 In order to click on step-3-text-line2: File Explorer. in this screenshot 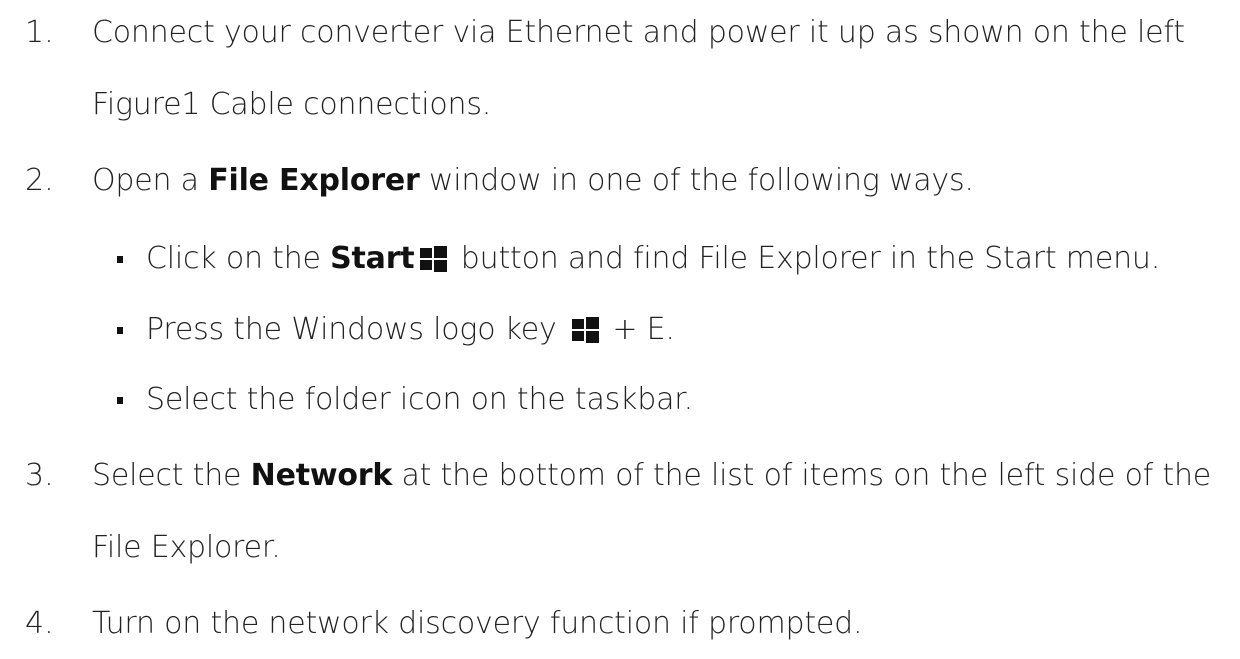, I will do `click(186, 547)`.